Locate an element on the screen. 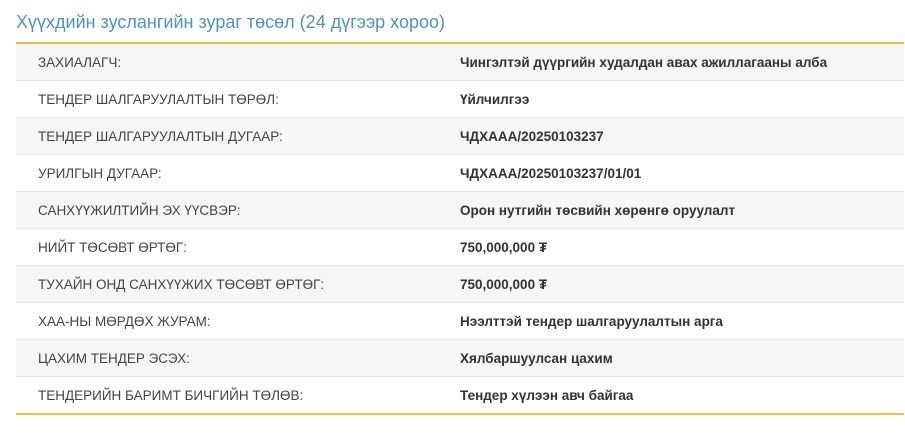  table-row: УРИЛГЫН ДУГААР: ЧДХААА/20250103237/01/01 is located at coordinates (460, 173).